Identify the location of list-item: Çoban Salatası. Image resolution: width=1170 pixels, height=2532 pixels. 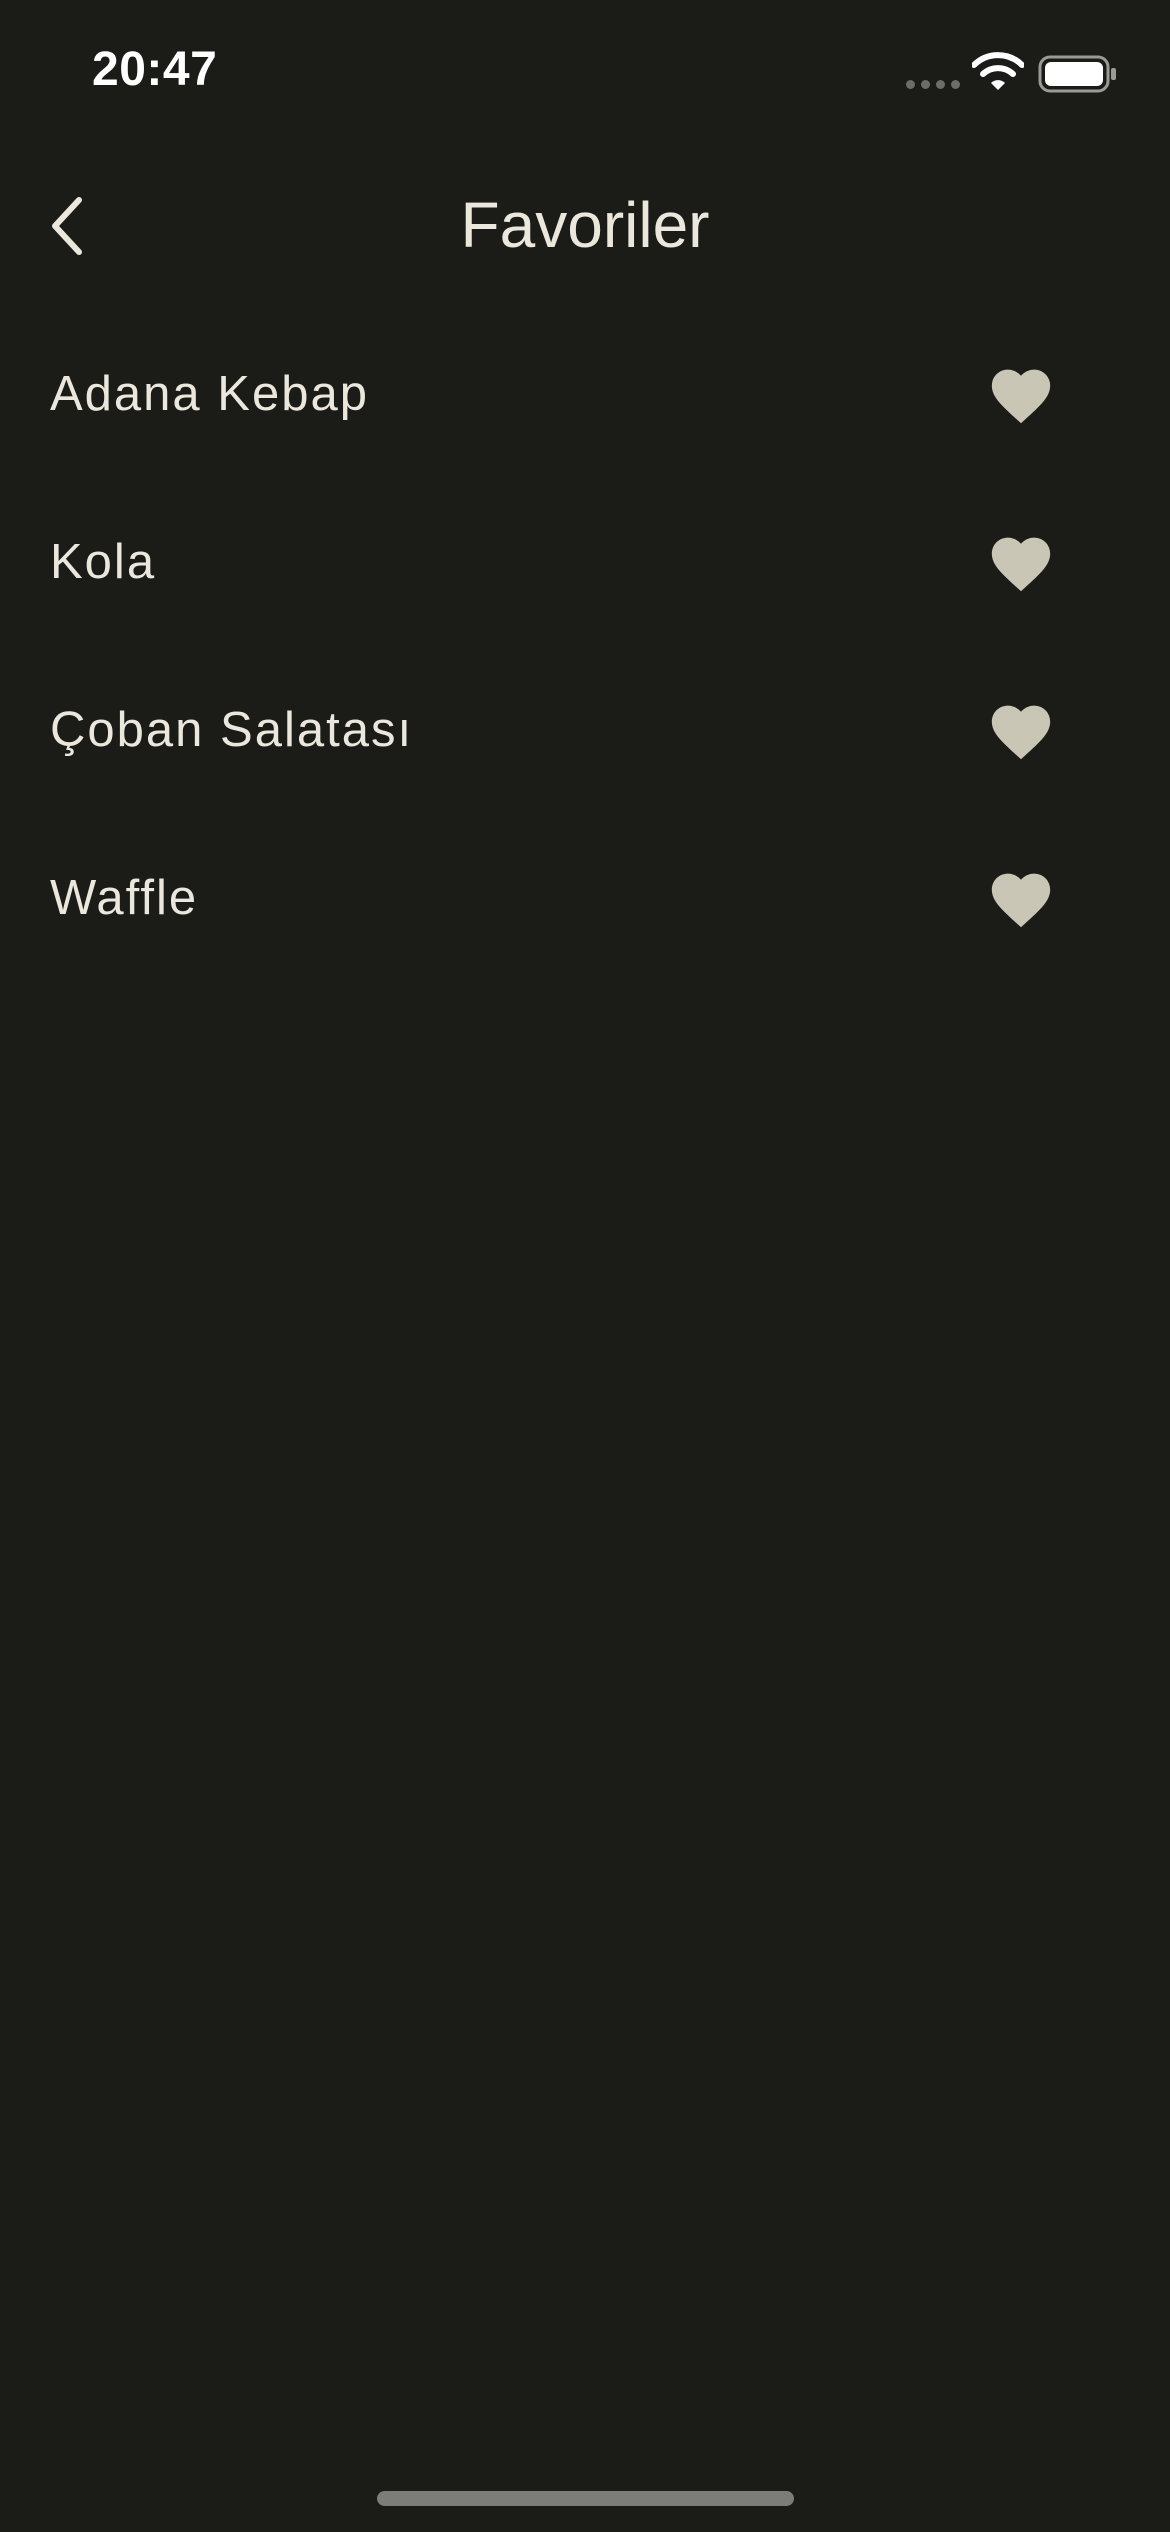
(585, 730).